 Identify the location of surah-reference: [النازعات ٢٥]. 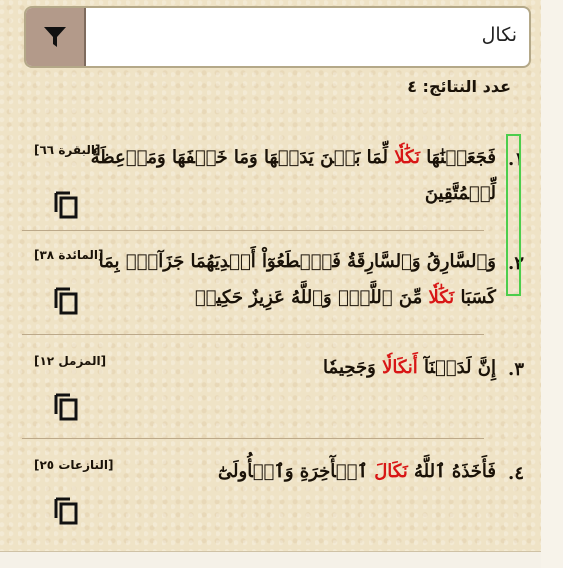
(74, 465).